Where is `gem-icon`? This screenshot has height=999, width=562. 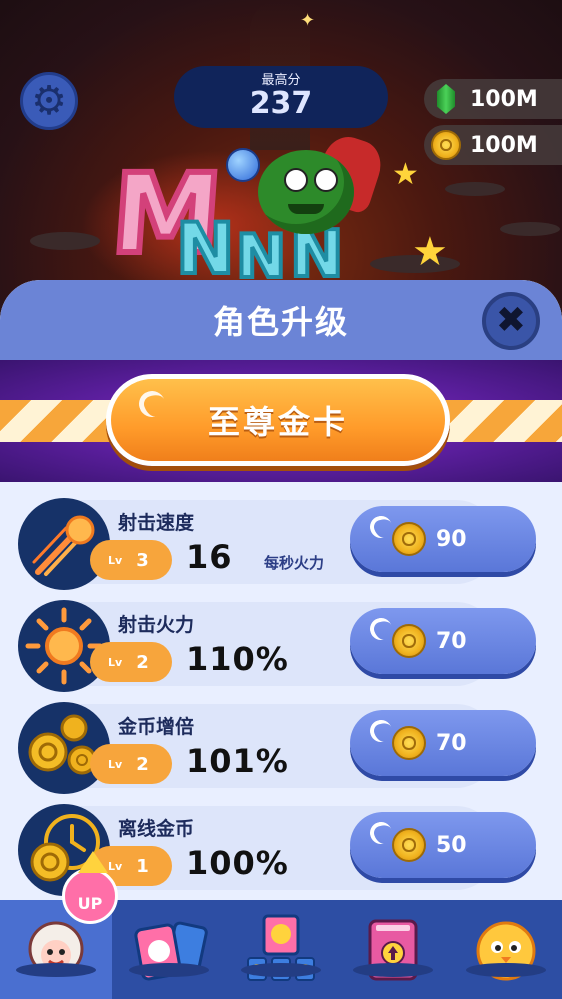
gem-icon is located at coordinates (446, 99).